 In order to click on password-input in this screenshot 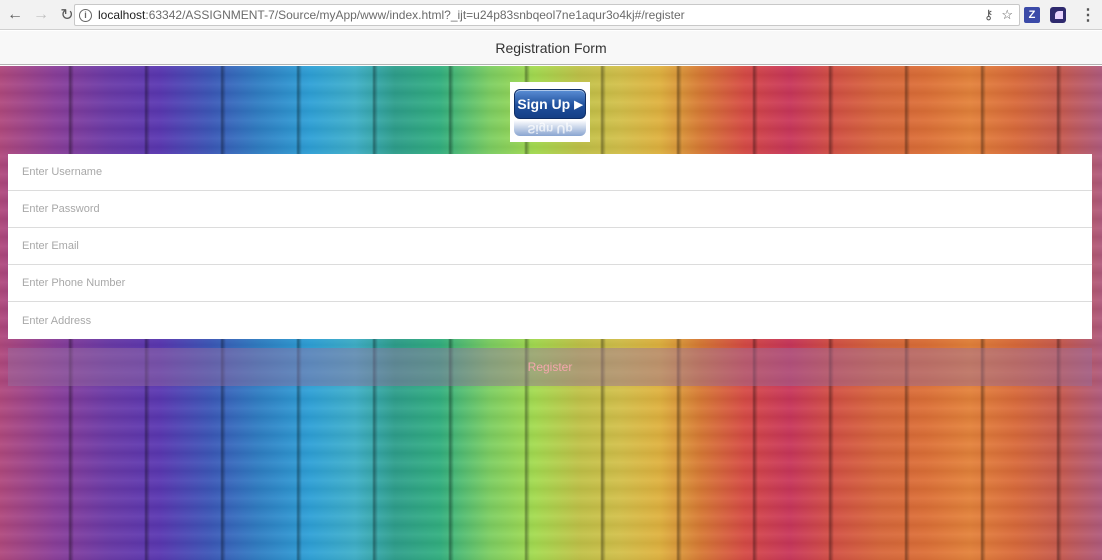, I will do `click(557, 209)`.